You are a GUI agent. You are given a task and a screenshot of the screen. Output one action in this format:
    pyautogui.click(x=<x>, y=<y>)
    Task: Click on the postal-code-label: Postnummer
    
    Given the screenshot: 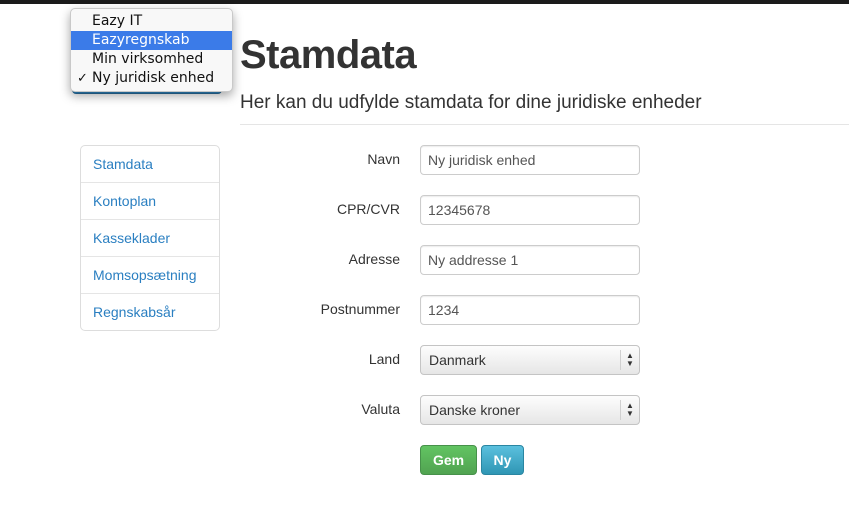 What is the action you would take?
    pyautogui.click(x=360, y=309)
    